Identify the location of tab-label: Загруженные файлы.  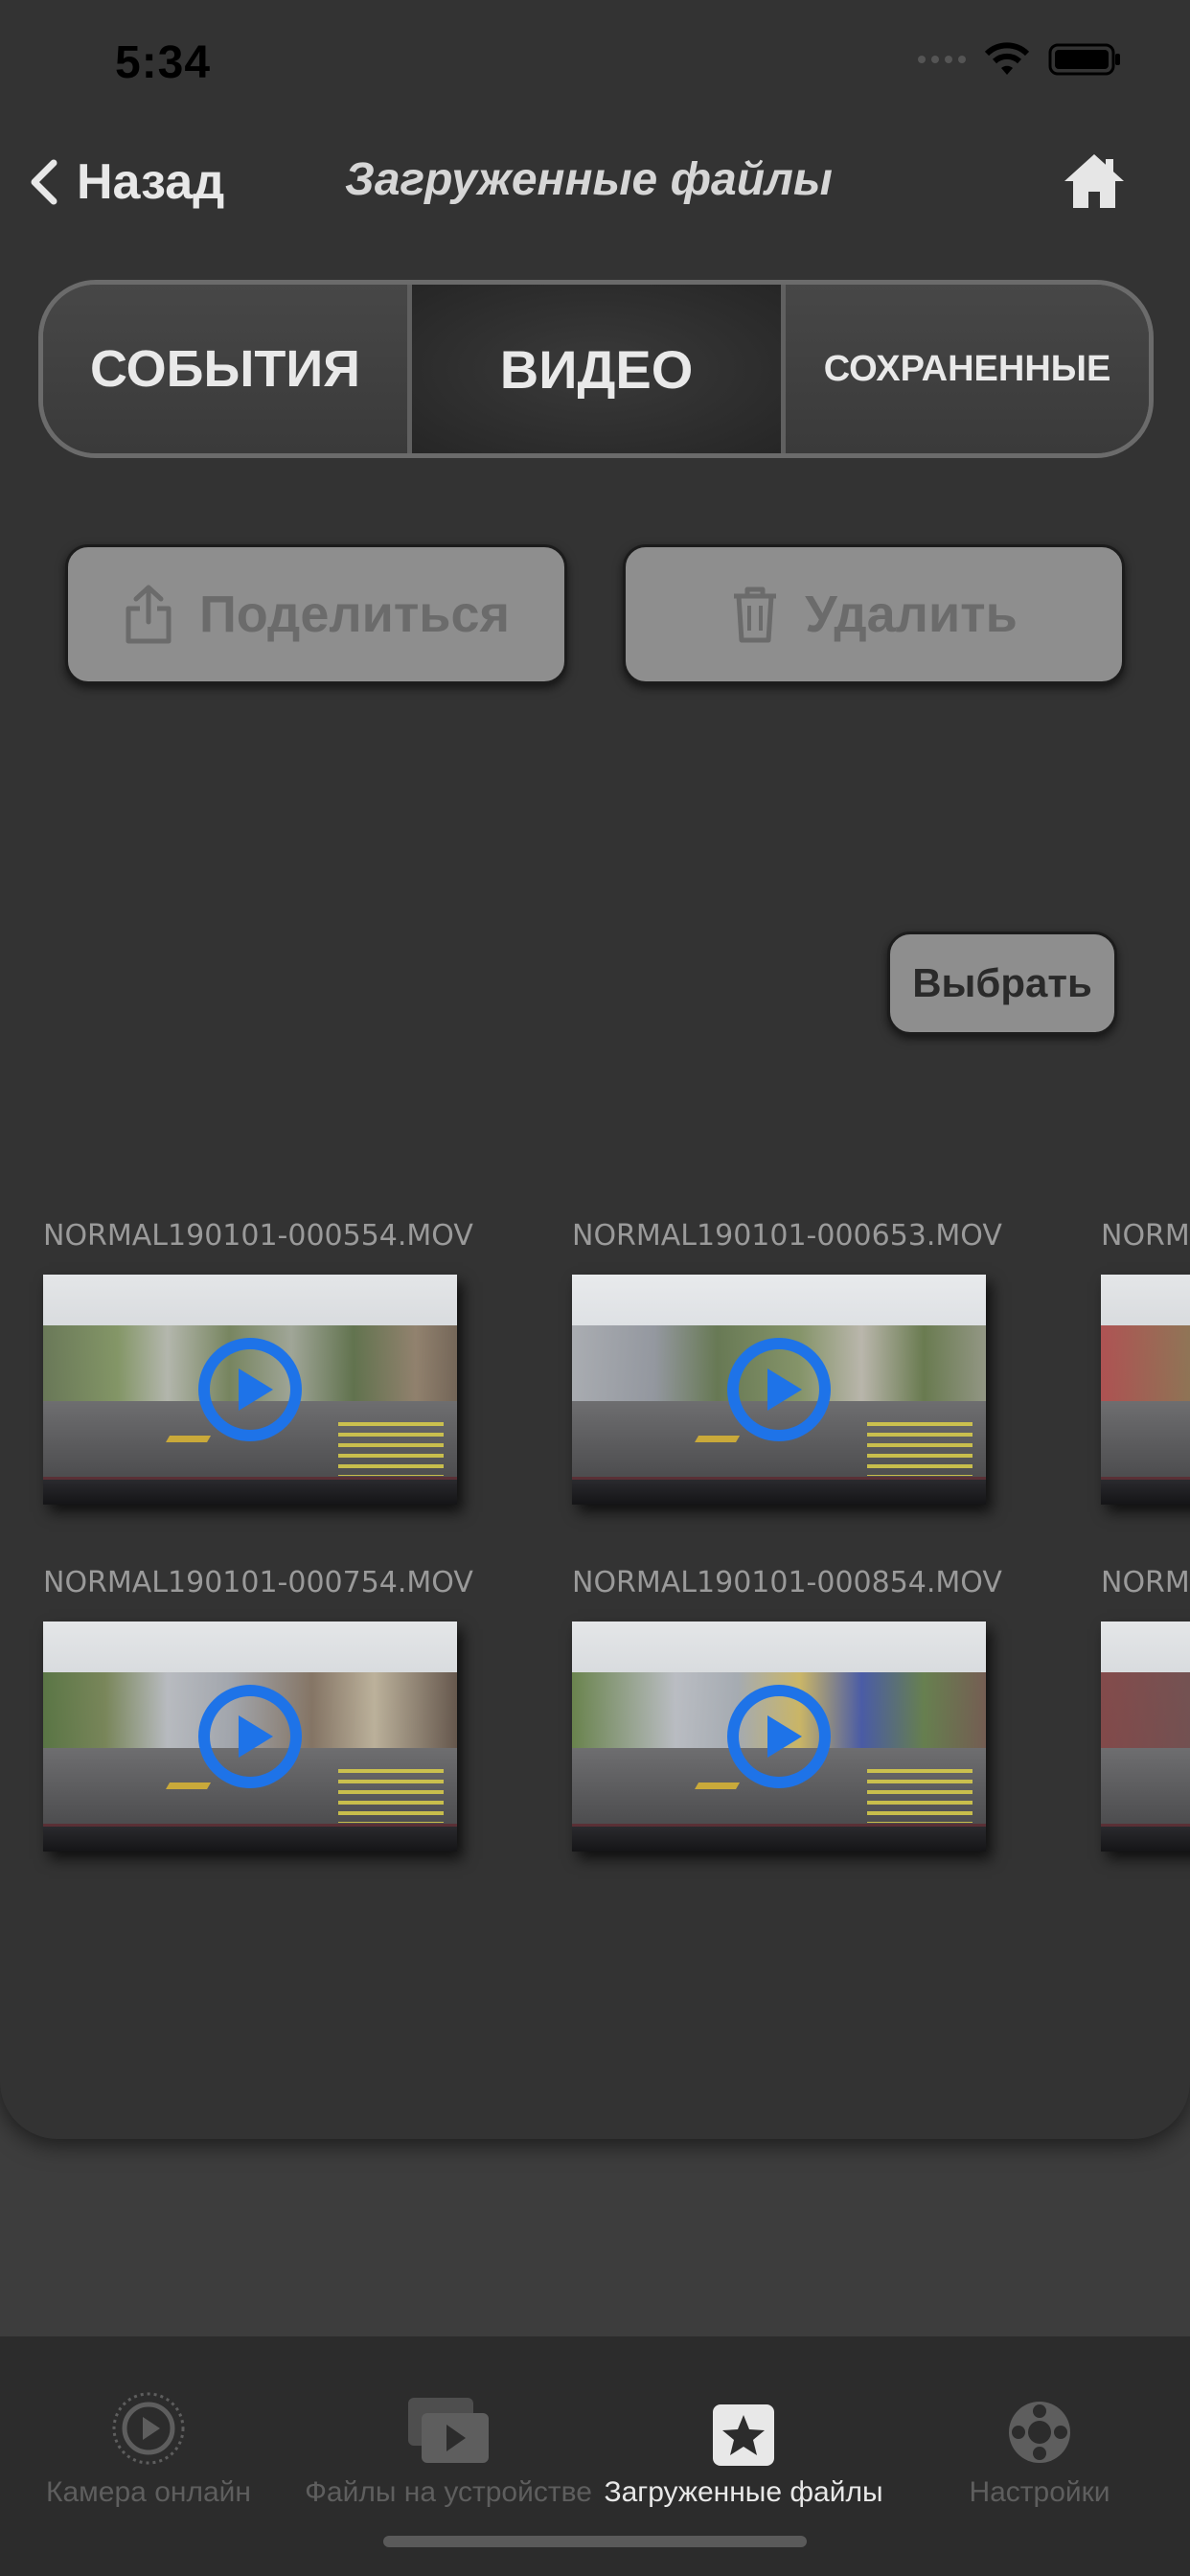
(744, 2492).